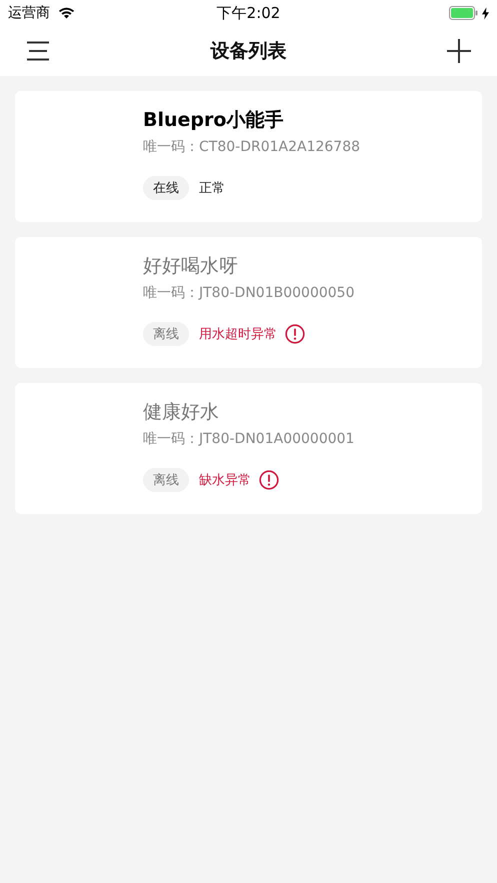 This screenshot has width=497, height=883. I want to click on status-text: 缺水异常, so click(225, 480).